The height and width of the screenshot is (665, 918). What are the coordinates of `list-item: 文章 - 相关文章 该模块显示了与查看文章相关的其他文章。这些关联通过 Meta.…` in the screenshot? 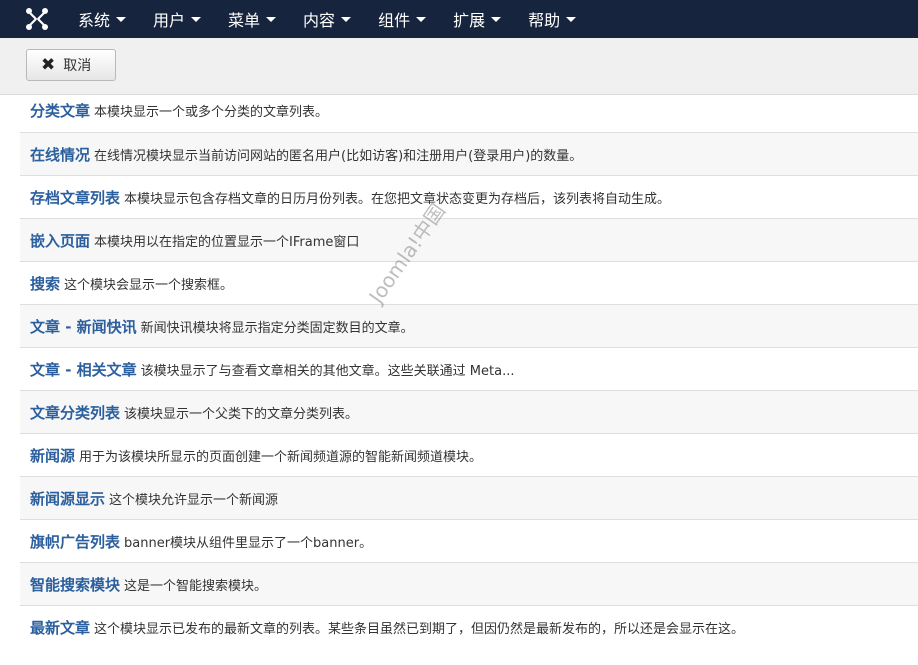 It's located at (469, 368).